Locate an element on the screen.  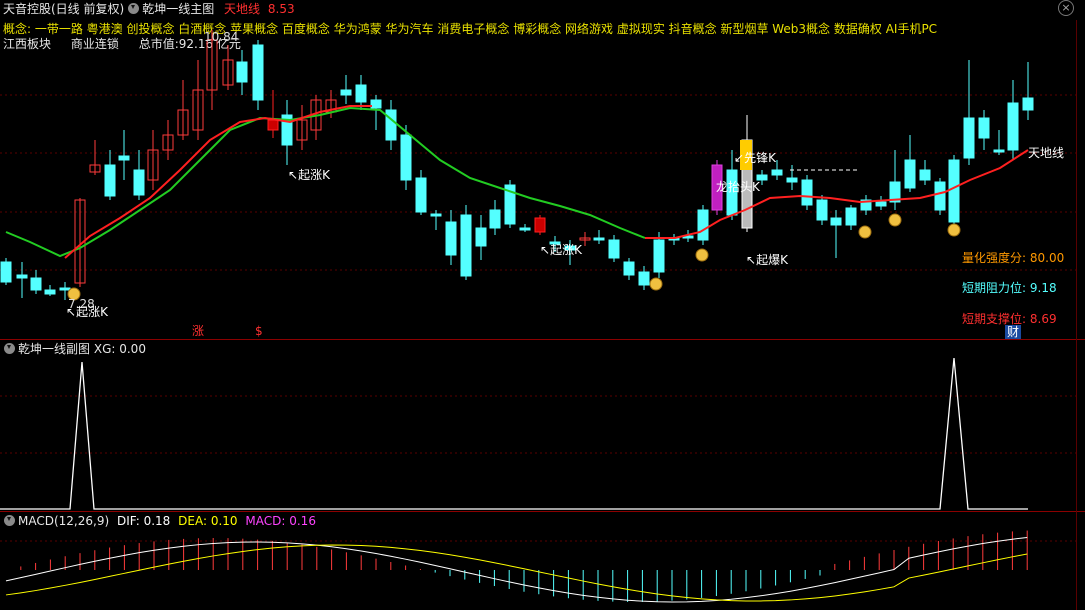
dea-line is located at coordinates (516, 573).